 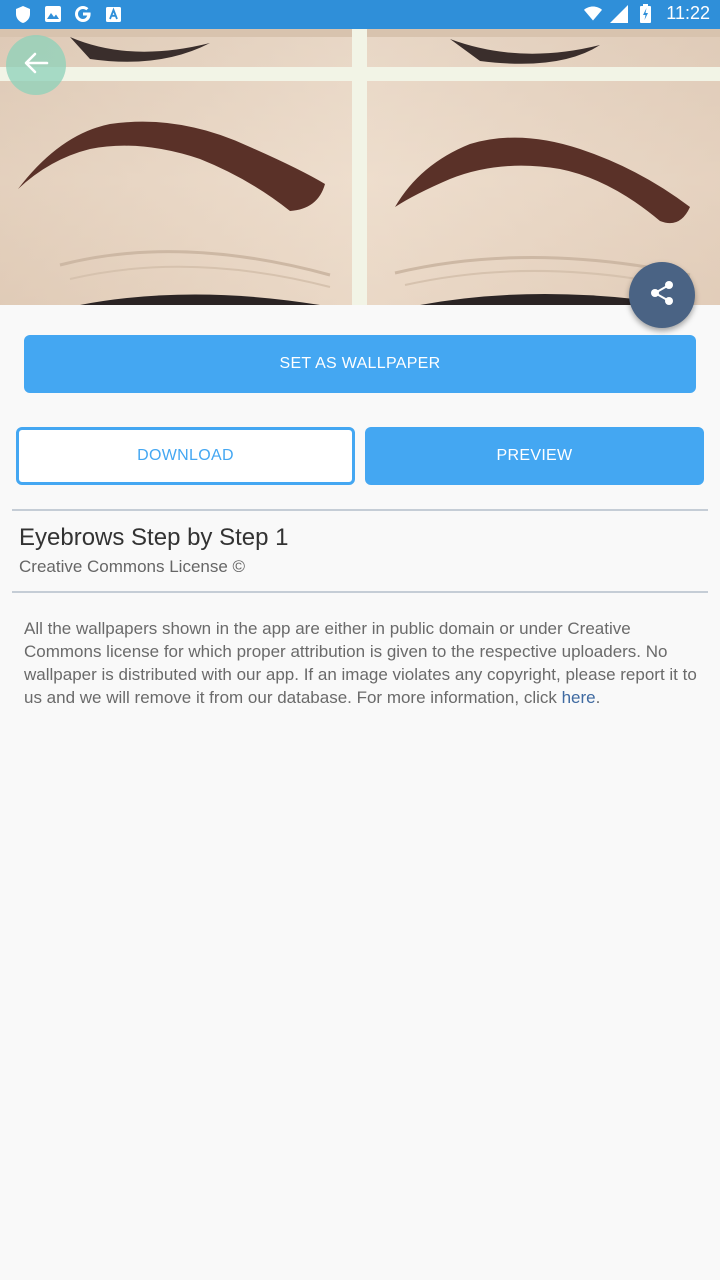 What do you see at coordinates (598, 697) in the screenshot?
I see `disclaimer-suffix: .` at bounding box center [598, 697].